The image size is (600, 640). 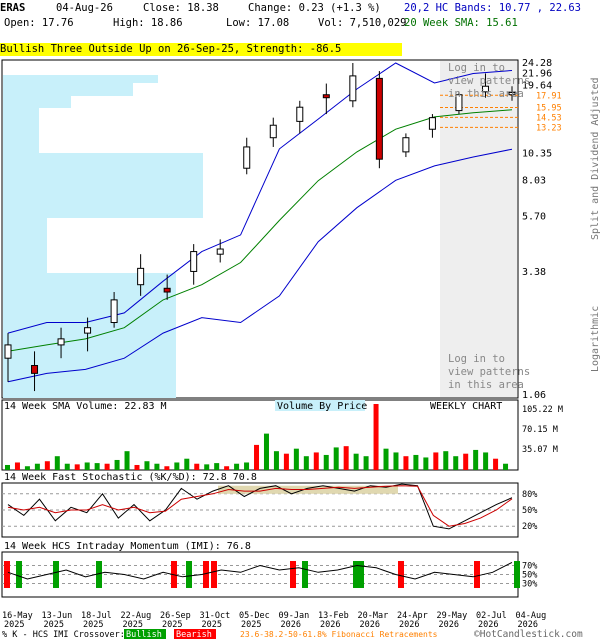 I want to click on fib-label: 14.53, so click(x=549, y=118).